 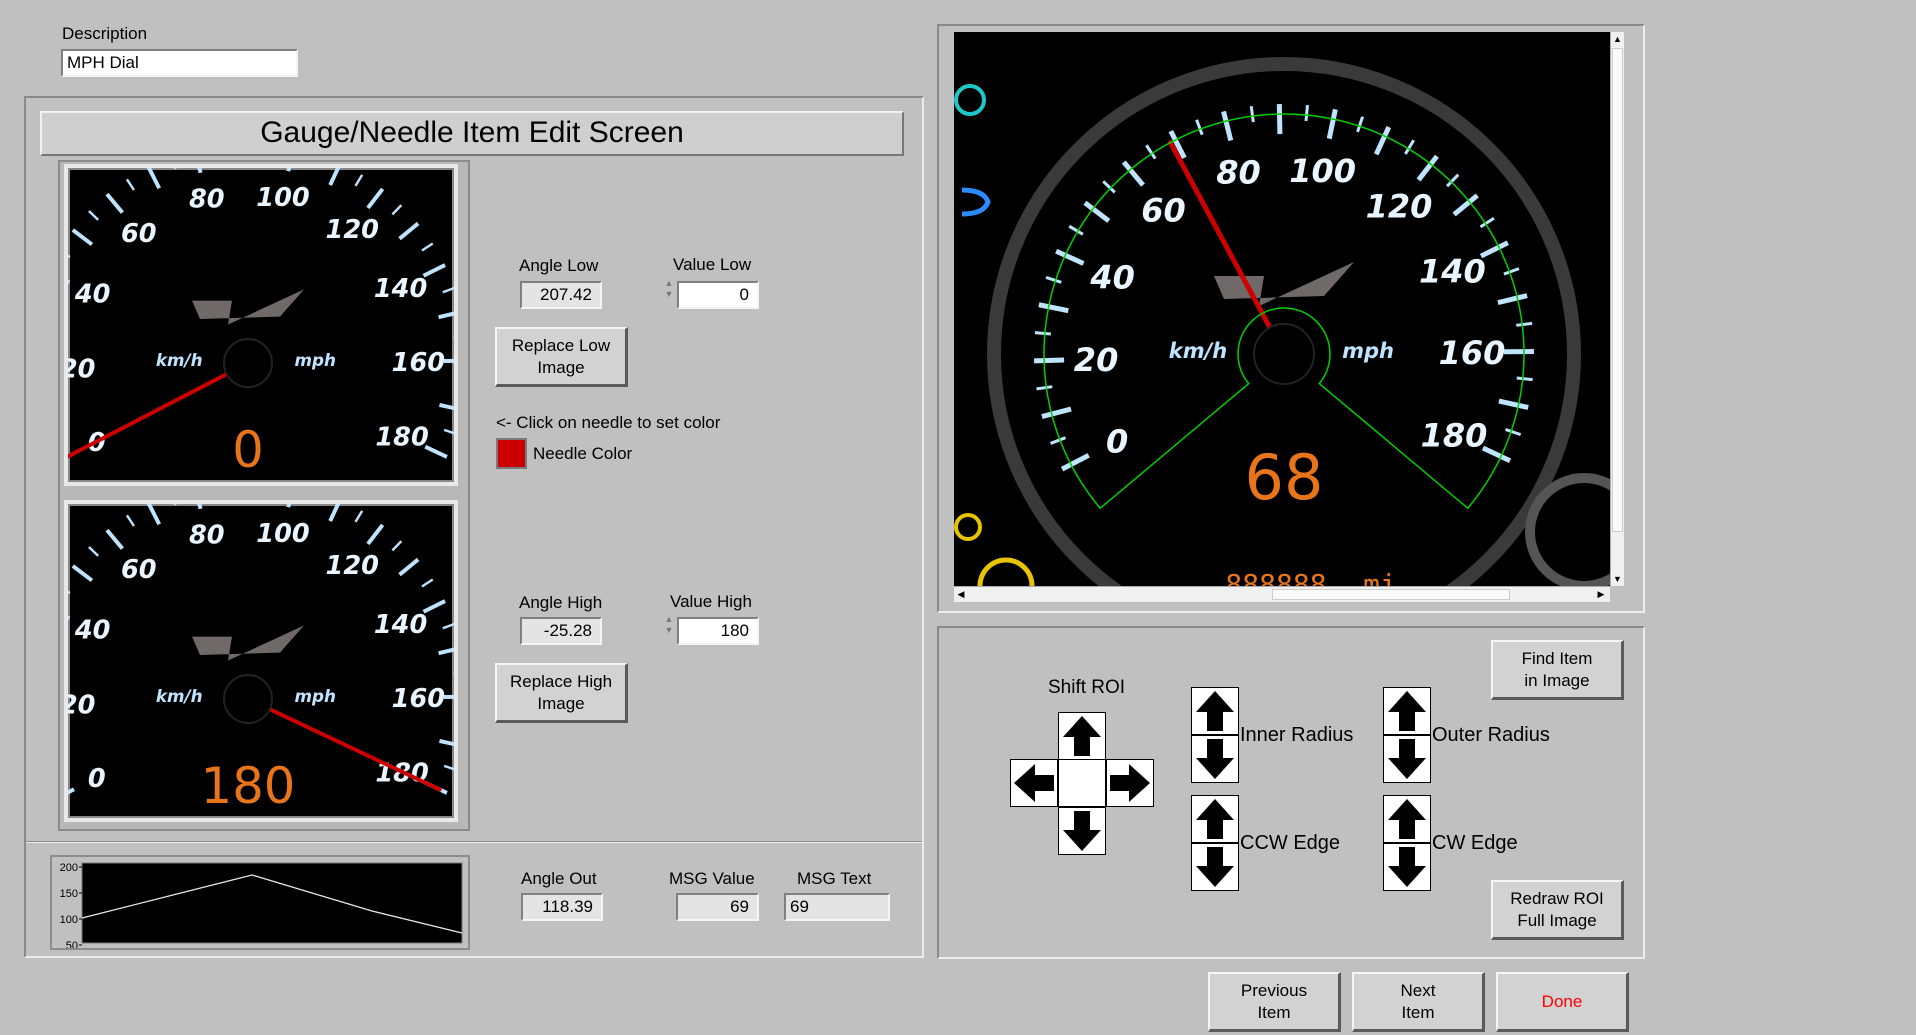 What do you see at coordinates (1567, 529) in the screenshot?
I see `adjacent-gauge-bezel` at bounding box center [1567, 529].